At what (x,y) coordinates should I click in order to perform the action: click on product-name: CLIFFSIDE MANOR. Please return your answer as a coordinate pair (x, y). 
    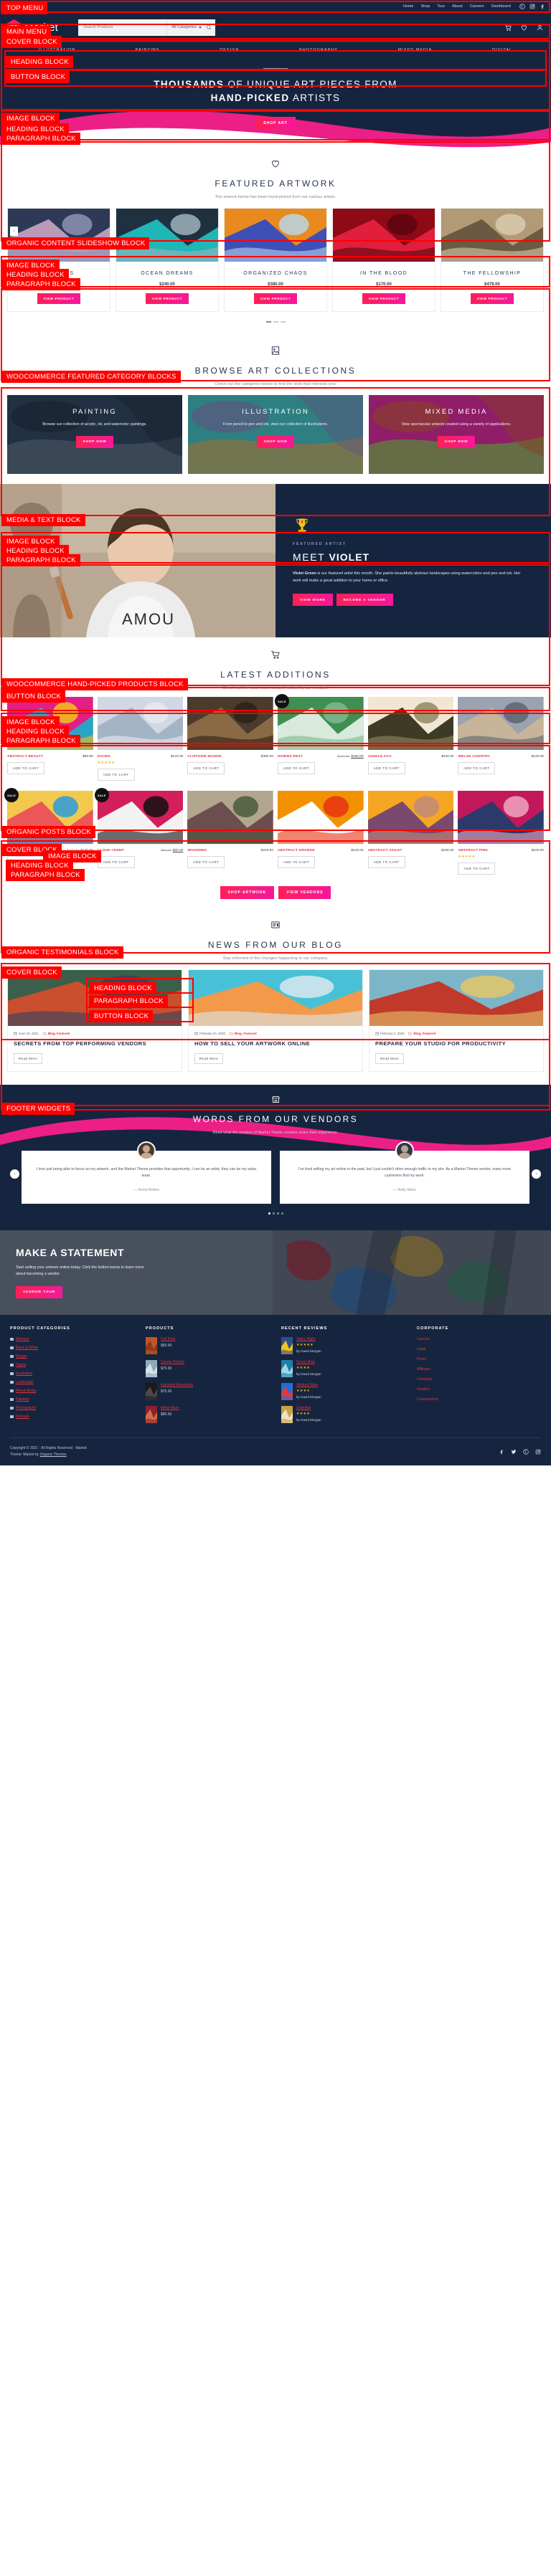
    Looking at the image, I should click on (204, 757).